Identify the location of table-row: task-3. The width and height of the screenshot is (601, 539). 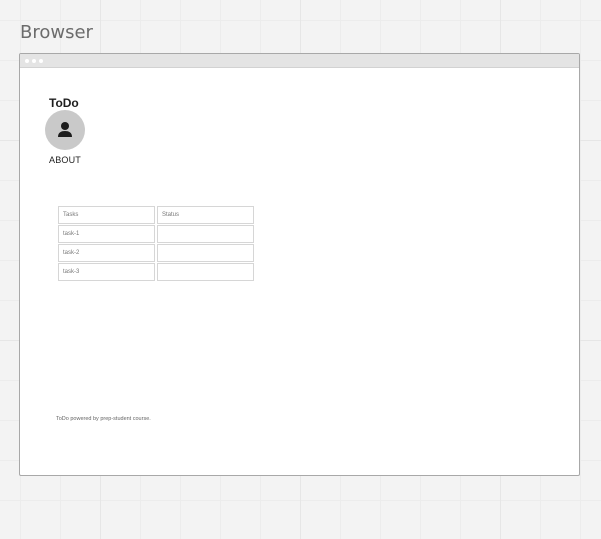
(156, 272).